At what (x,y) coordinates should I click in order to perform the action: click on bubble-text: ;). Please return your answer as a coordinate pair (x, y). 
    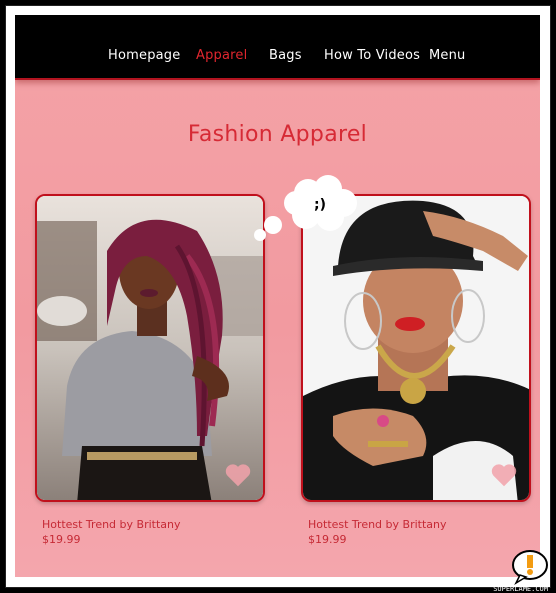
    Looking at the image, I should click on (320, 205).